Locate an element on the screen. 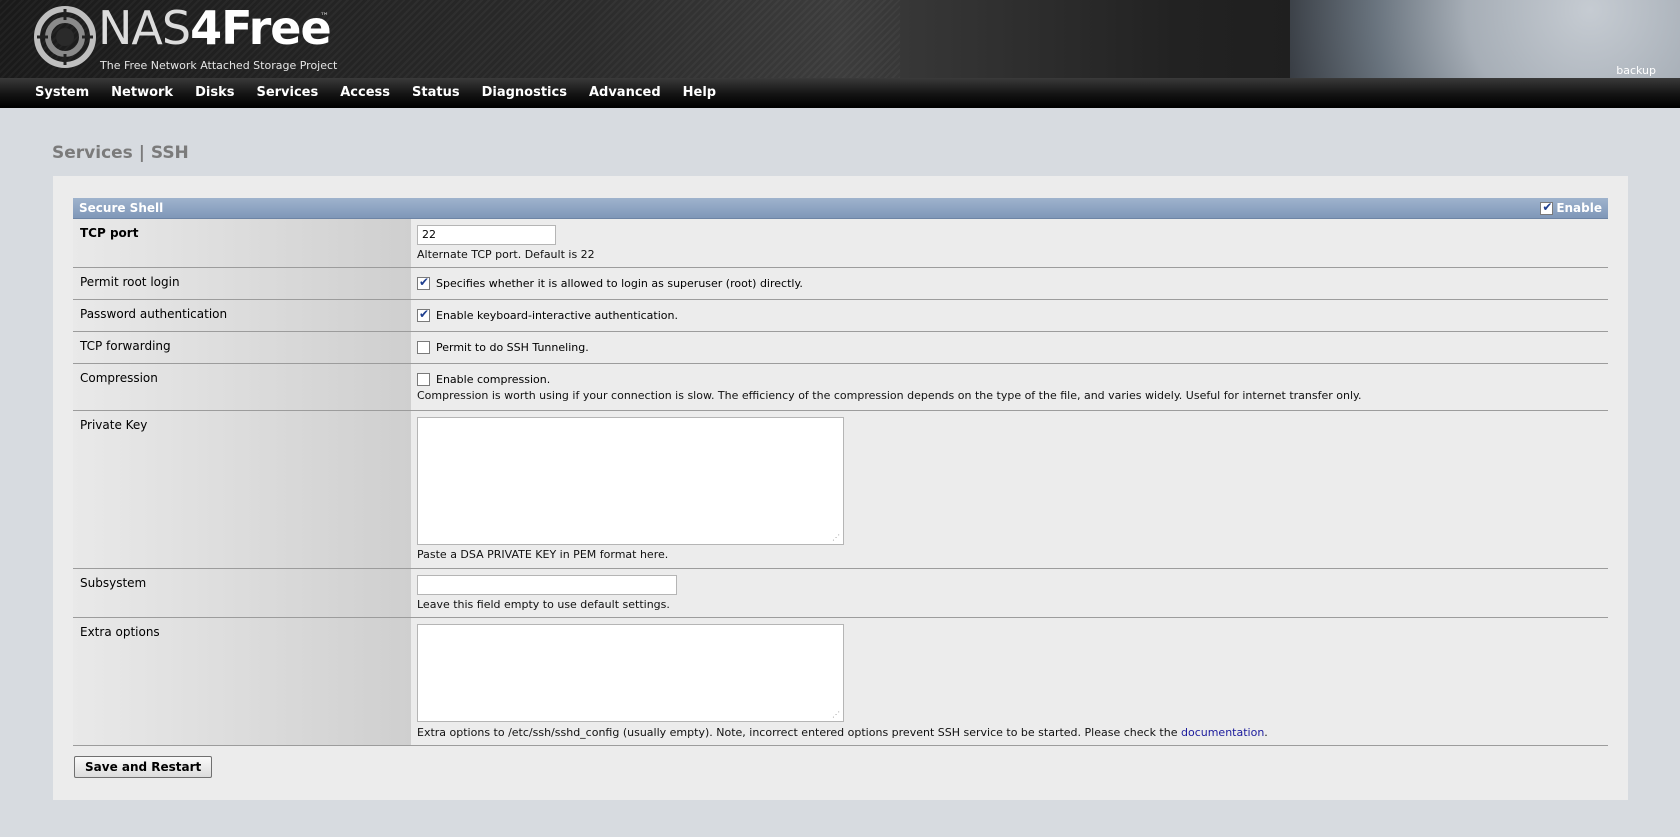 This screenshot has height=837, width=1680. password-auth-checkbox is located at coordinates (423, 314).